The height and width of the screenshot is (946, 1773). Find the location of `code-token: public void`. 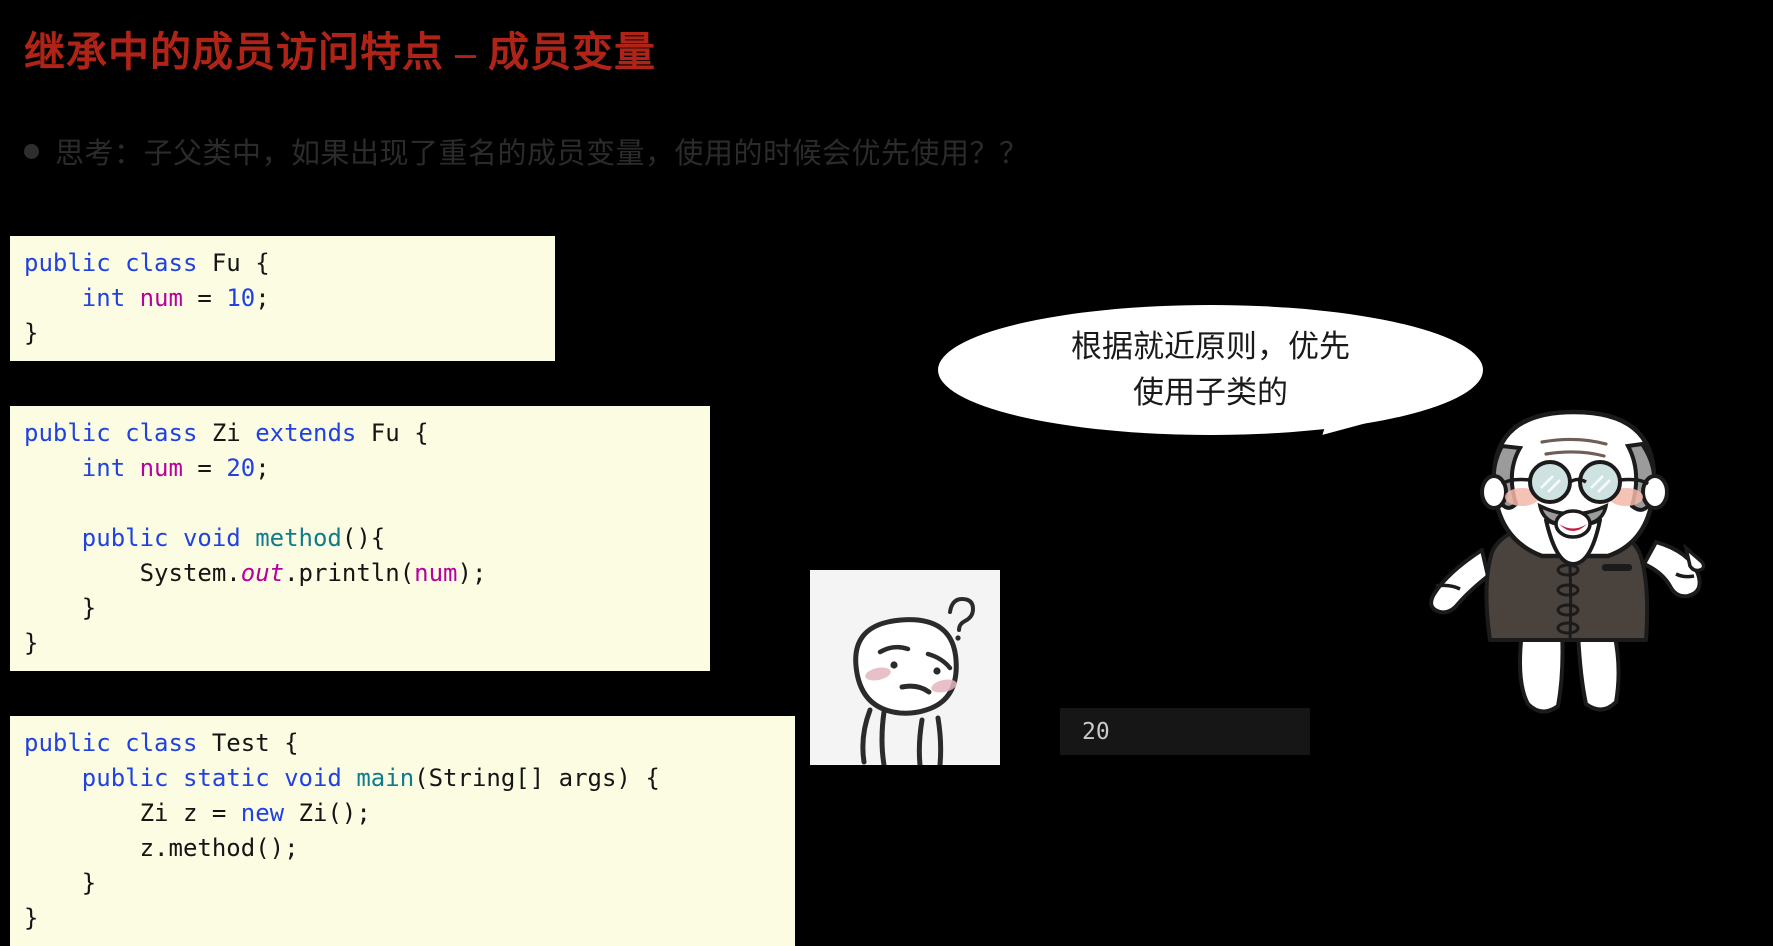

code-token: public void is located at coordinates (168, 538).